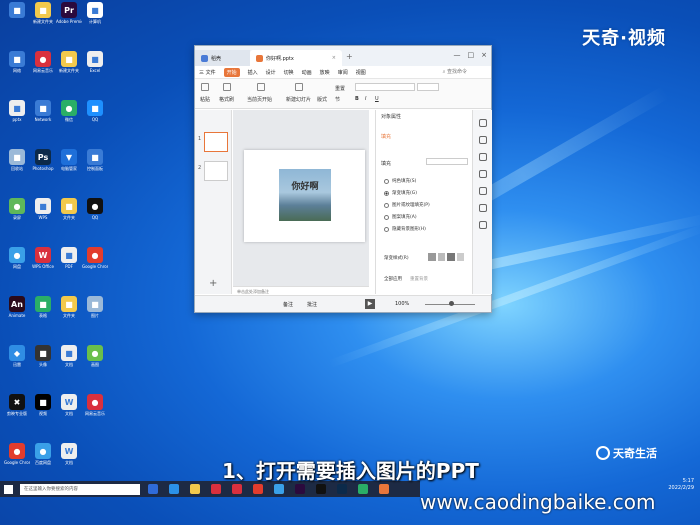 Image resolution: width=700 pixels, height=525 pixels. What do you see at coordinates (419, 279) in the screenshot?
I see `reset-background-button: 重置背景` at bounding box center [419, 279].